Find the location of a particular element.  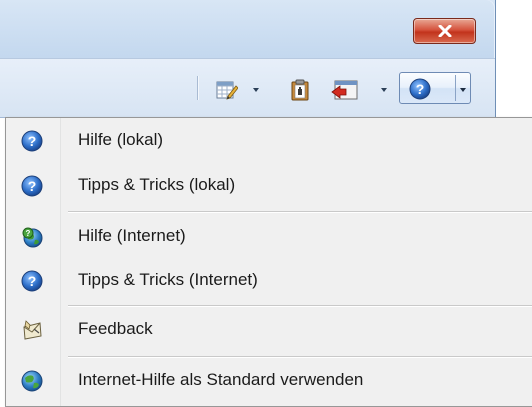

close-button is located at coordinates (444, 31).